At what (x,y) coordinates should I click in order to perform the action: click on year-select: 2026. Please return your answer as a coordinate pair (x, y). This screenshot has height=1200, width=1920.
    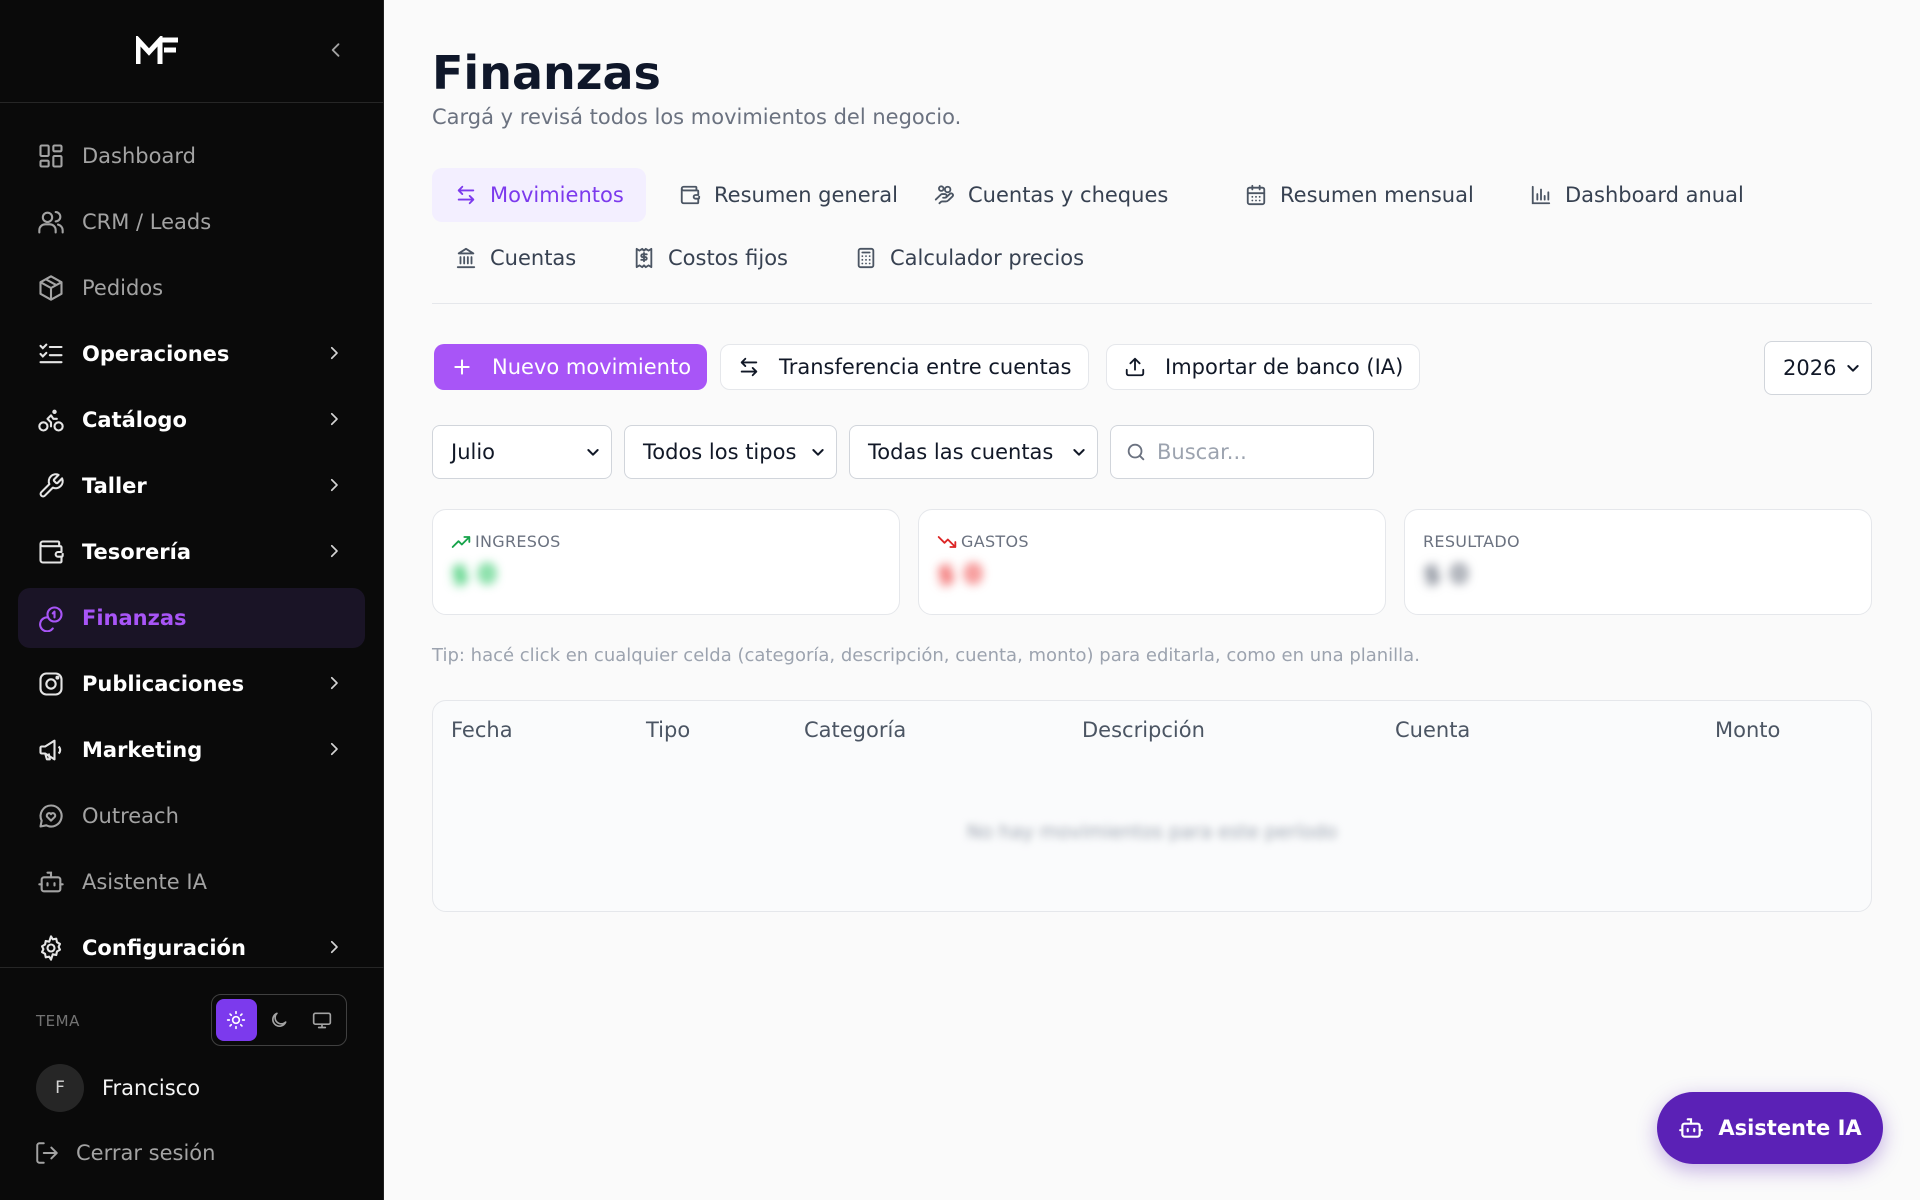
    Looking at the image, I should click on (1818, 368).